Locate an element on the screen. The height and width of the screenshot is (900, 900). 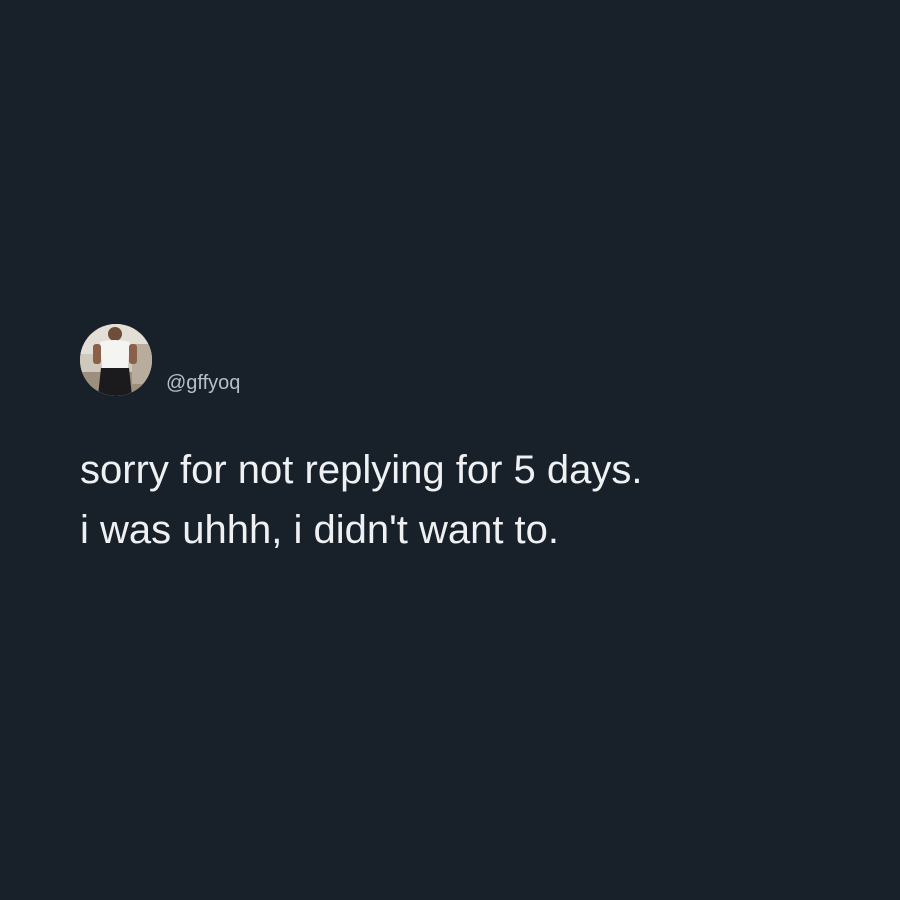
person-photo-icon is located at coordinates (116, 360).